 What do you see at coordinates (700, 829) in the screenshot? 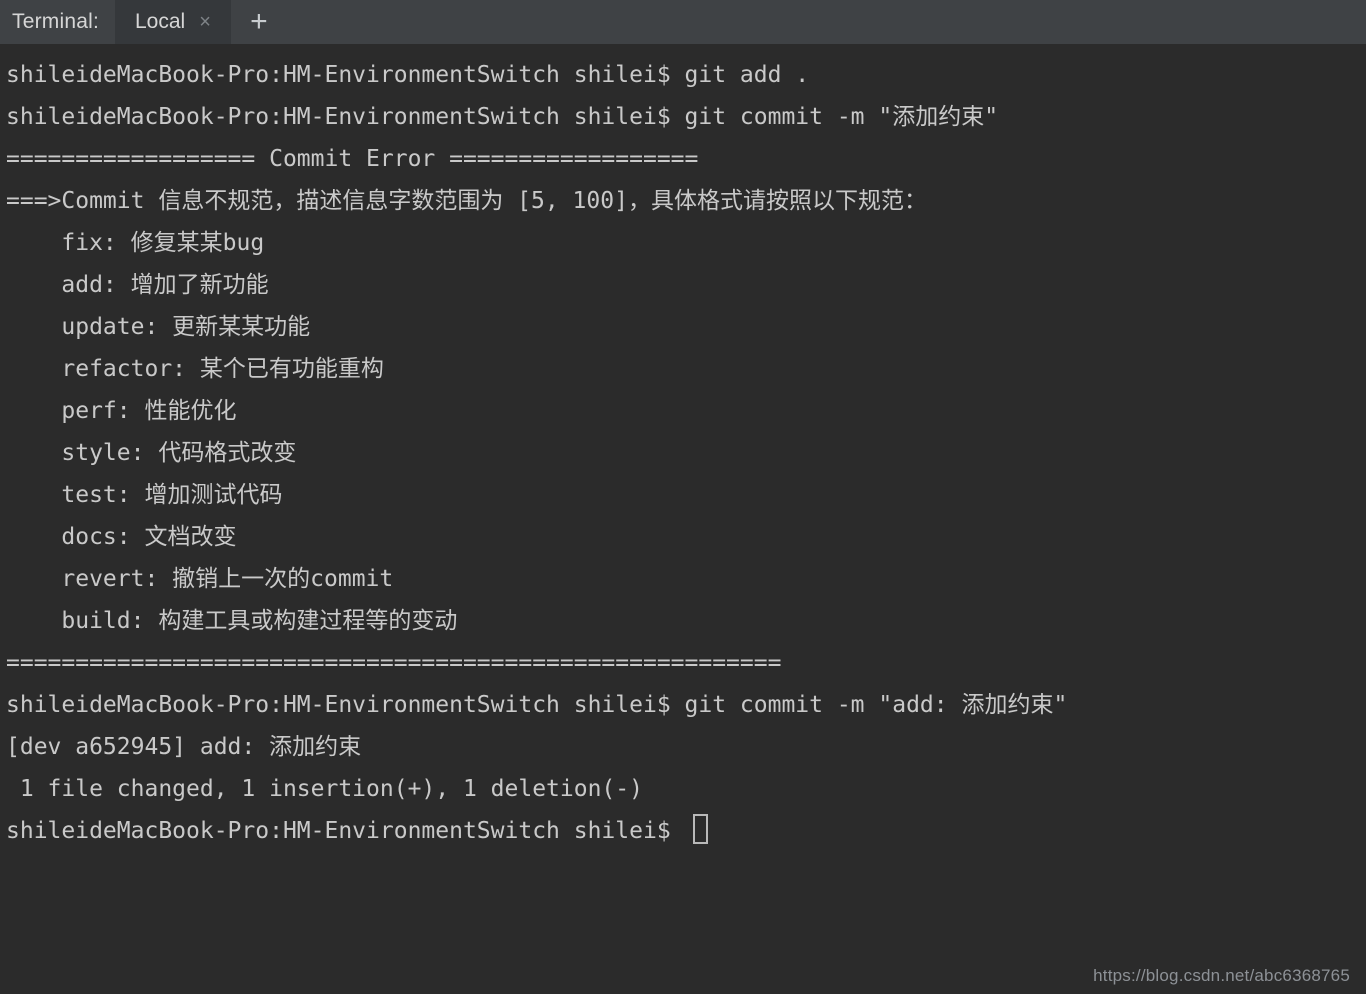
I see `text-cursor` at bounding box center [700, 829].